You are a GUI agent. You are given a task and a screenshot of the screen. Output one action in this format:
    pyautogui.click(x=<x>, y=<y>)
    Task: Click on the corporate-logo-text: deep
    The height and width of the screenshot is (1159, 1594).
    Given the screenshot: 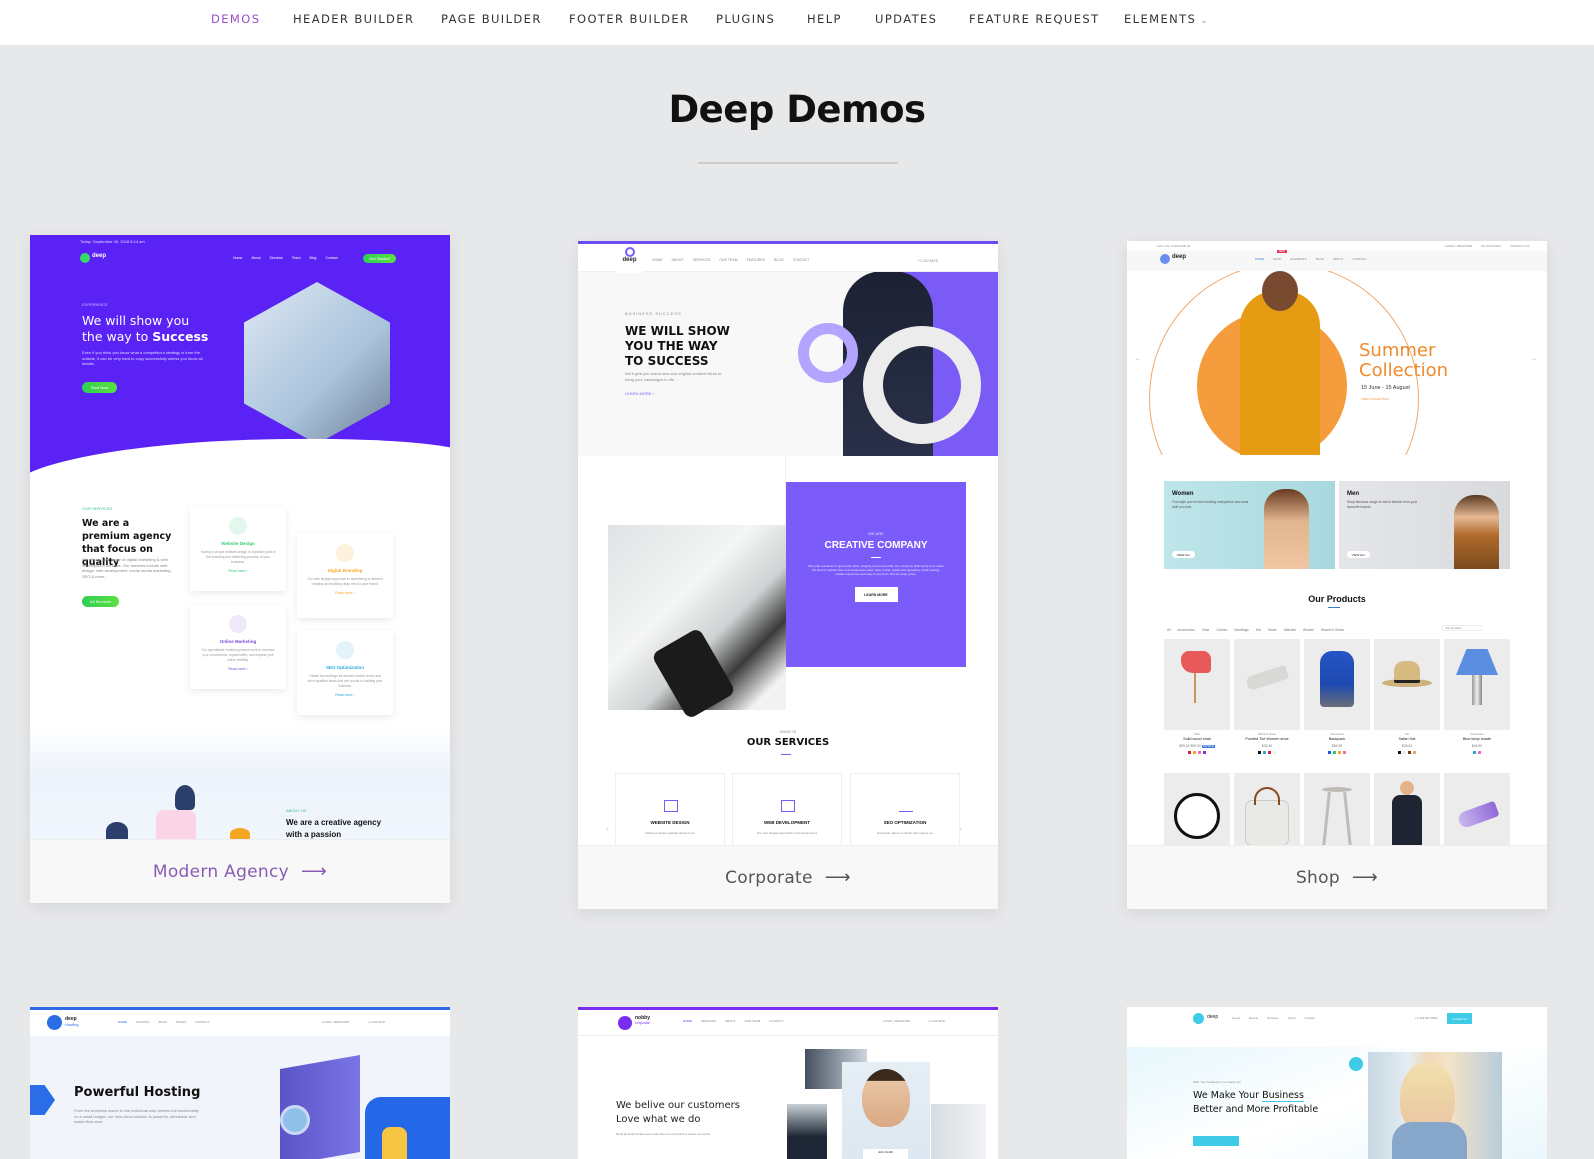 What is the action you would take?
    pyautogui.click(x=629, y=260)
    